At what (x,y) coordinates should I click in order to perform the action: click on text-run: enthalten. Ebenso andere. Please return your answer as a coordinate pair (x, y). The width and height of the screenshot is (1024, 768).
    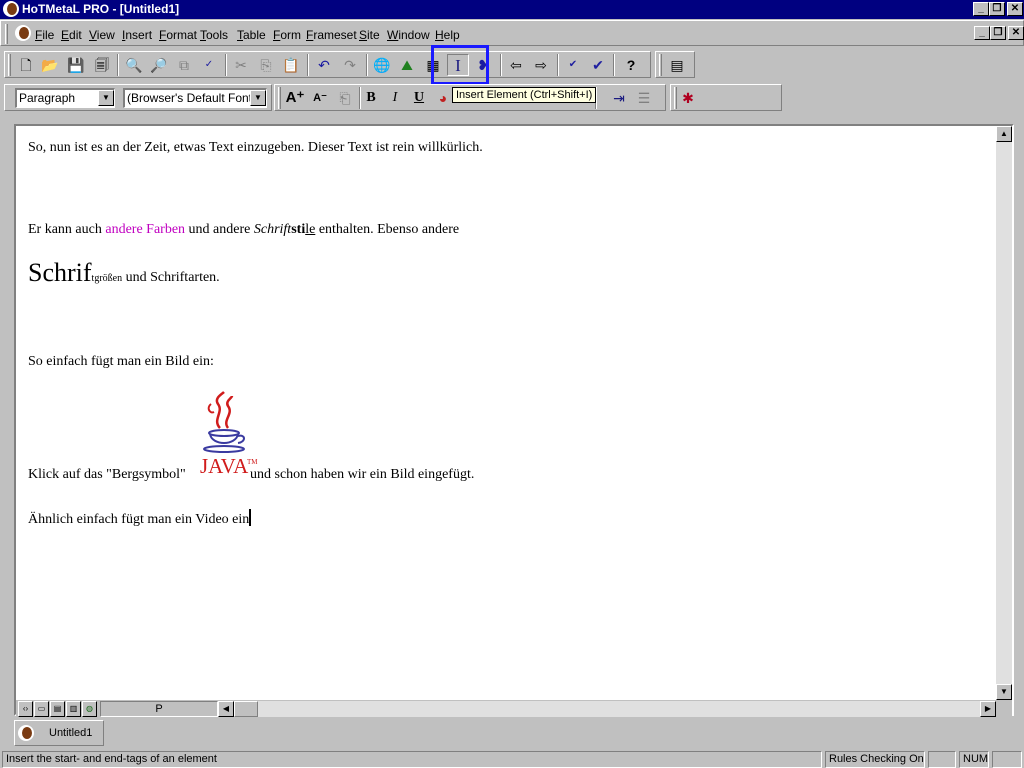
    Looking at the image, I should click on (387, 229).